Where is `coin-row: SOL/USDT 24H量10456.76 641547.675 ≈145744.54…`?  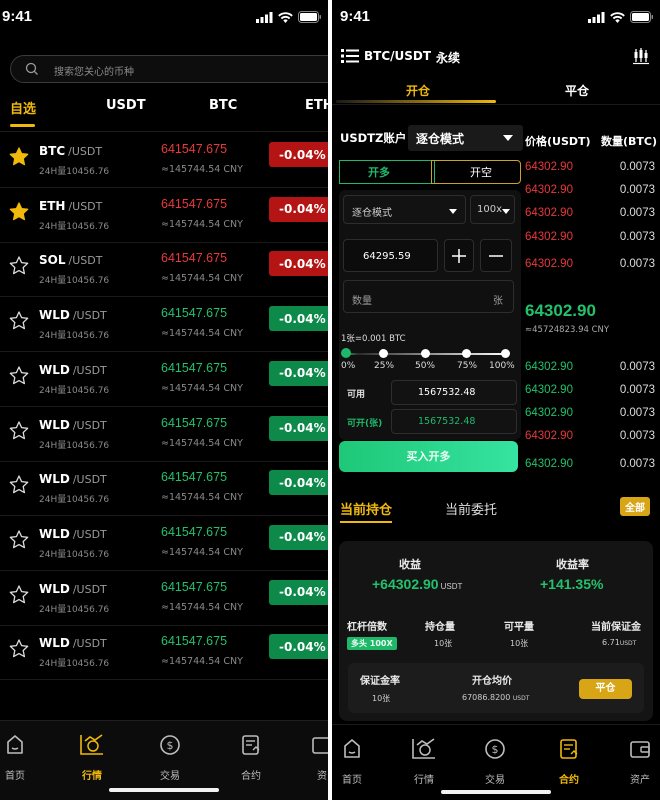
coin-row: SOL/USDT 24H量10456.76 641547.675 ≈145744.54… is located at coordinates (164, 270).